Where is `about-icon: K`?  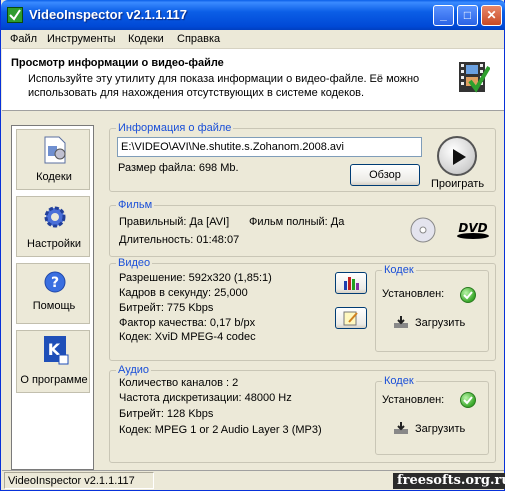
about-icon: K is located at coordinates (56, 350).